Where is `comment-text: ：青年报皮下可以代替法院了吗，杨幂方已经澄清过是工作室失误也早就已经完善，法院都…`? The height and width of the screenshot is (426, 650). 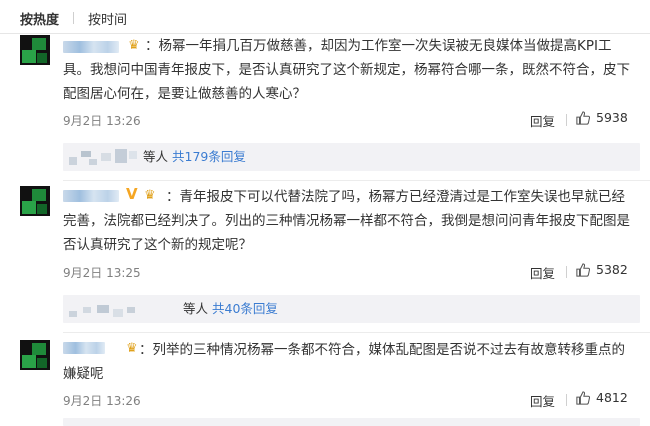 comment-text: ：青年报皮下可以代替法院了吗，杨幂方已经澄清过是工作室失误也早就已经完善，法院都… is located at coordinates (348, 221).